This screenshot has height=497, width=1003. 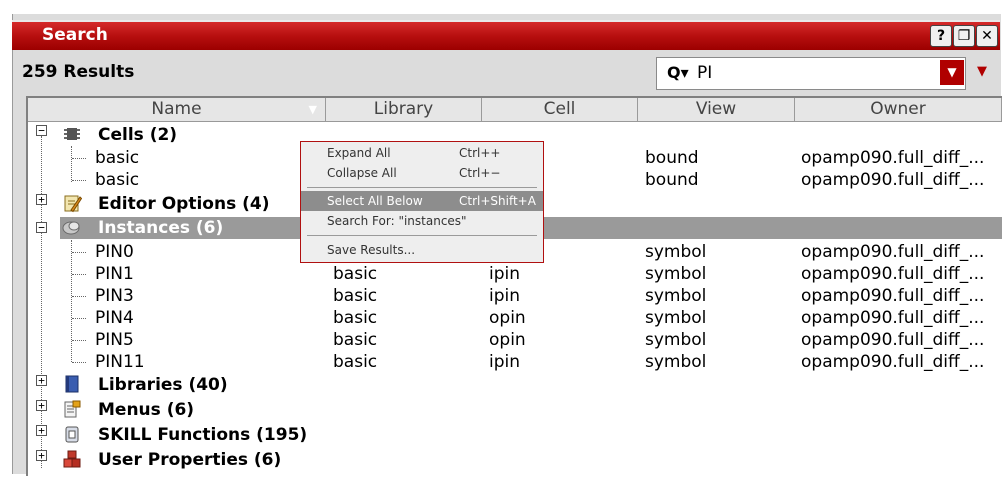 I want to click on instances-icon, so click(x=71, y=228).